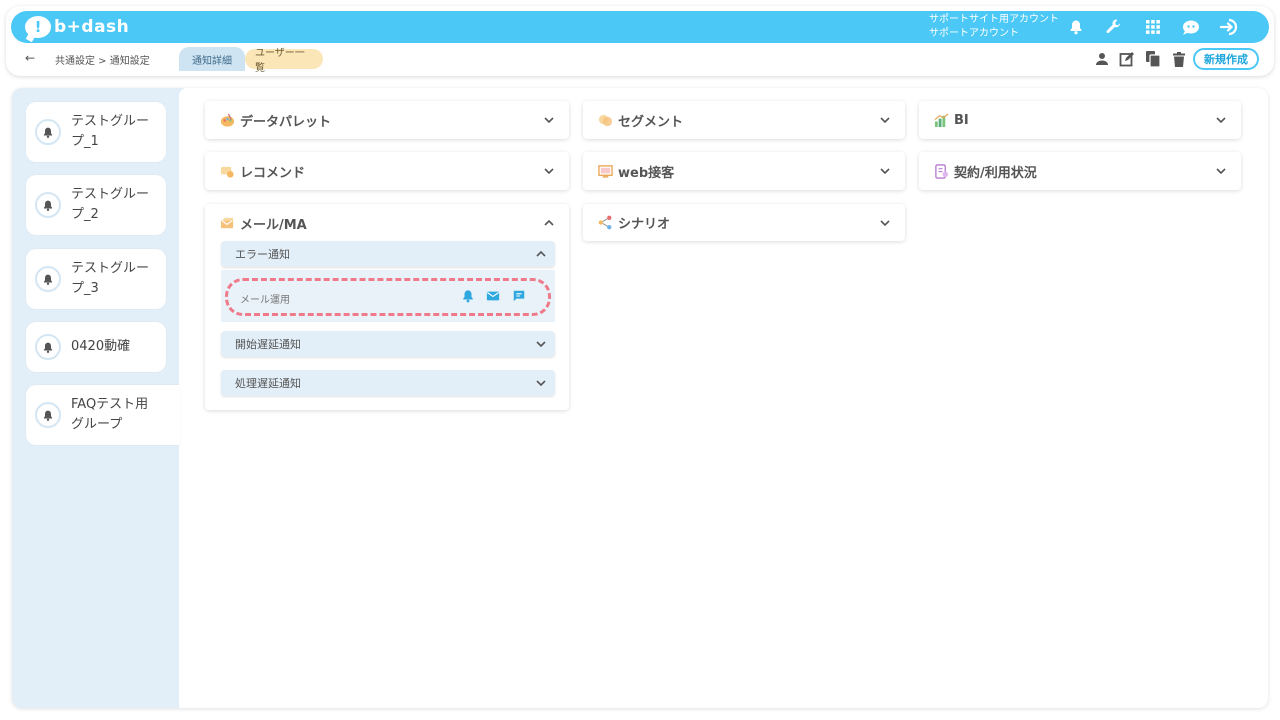  I want to click on card-scenario: シナリオ, so click(744, 222).